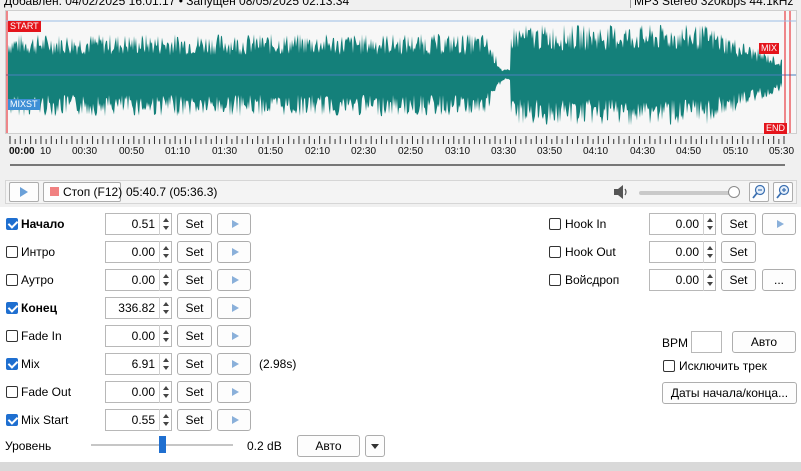 Image resolution: width=801 pixels, height=471 pixels. Describe the element at coordinates (39, 308) in the screenshot. I see `cue-label: Конец` at that location.